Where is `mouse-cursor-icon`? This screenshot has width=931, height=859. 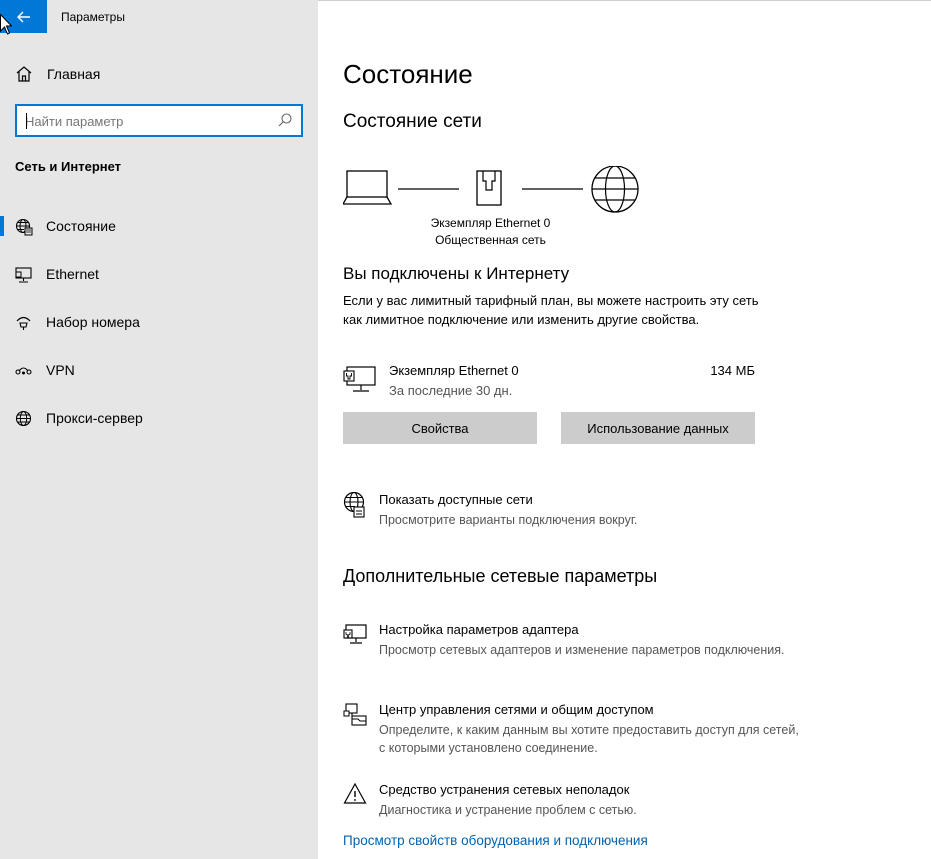 mouse-cursor-icon is located at coordinates (6, 24).